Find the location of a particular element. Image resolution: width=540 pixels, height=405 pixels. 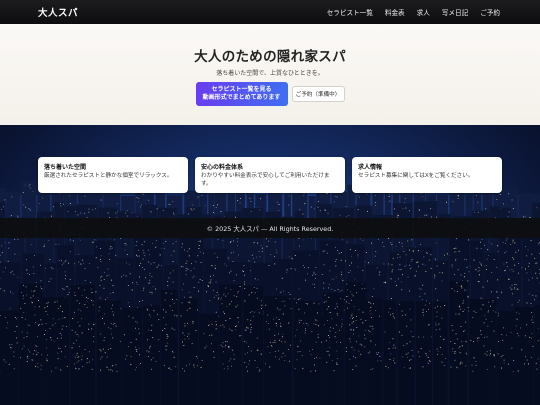

copyright-text: © 2025 大人スパ — All Rights Reserved. is located at coordinates (270, 228).